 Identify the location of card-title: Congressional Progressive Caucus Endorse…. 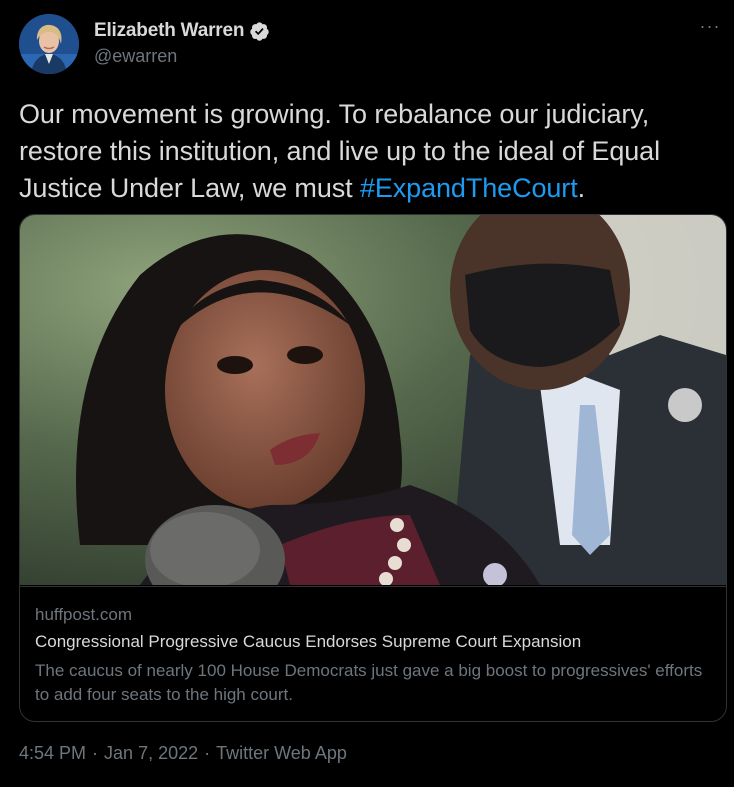
(308, 641).